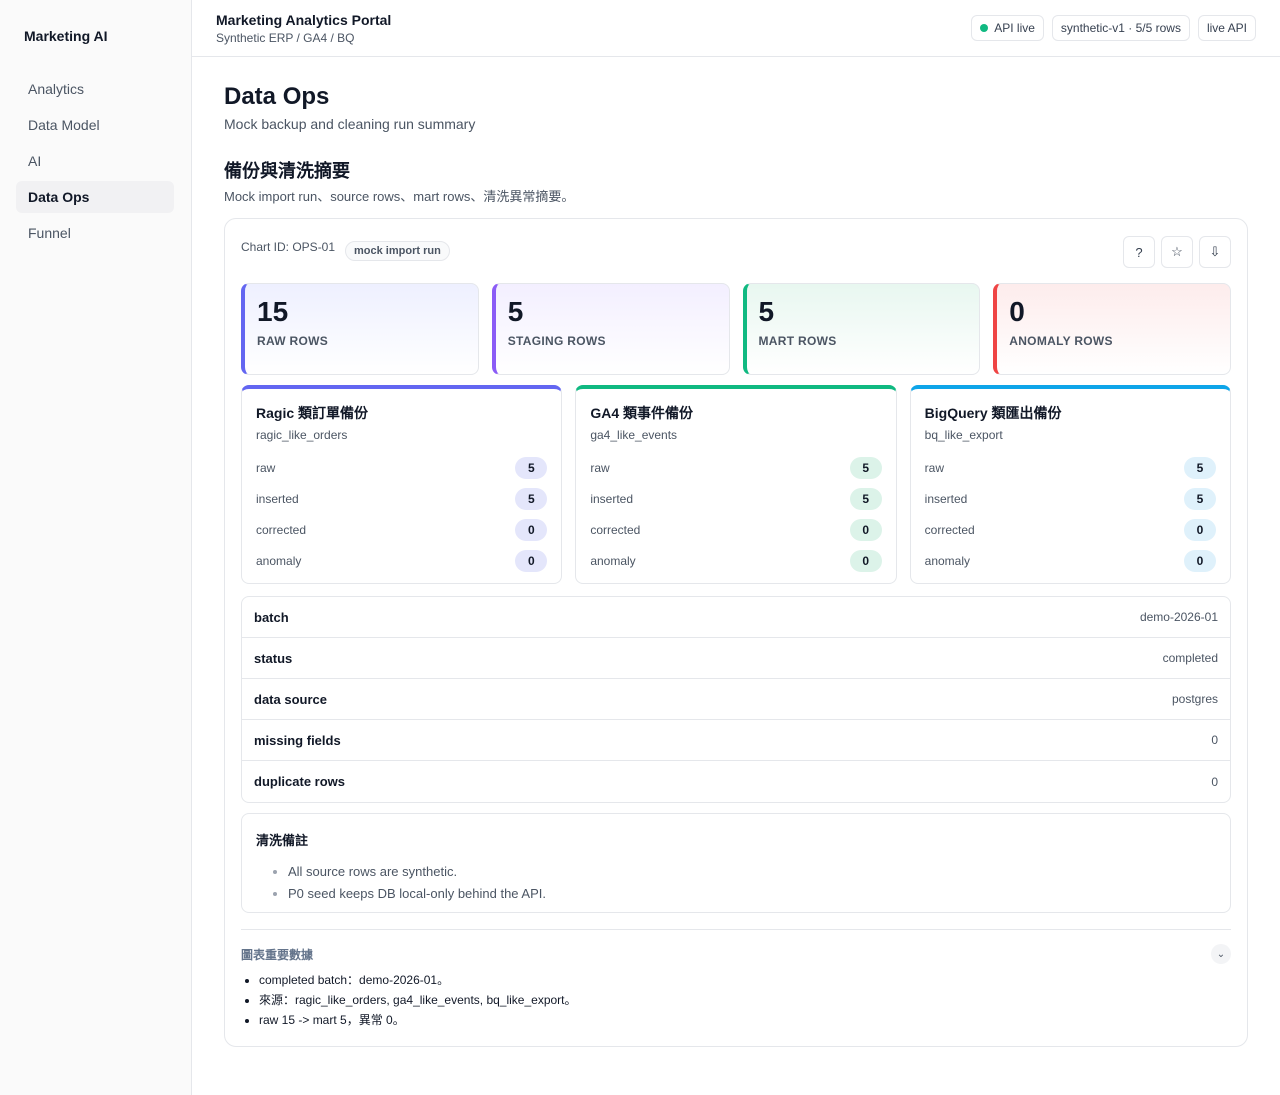 The image size is (1280, 1095). Describe the element at coordinates (277, 96) in the screenshot. I see `page-title: Data Ops` at that location.